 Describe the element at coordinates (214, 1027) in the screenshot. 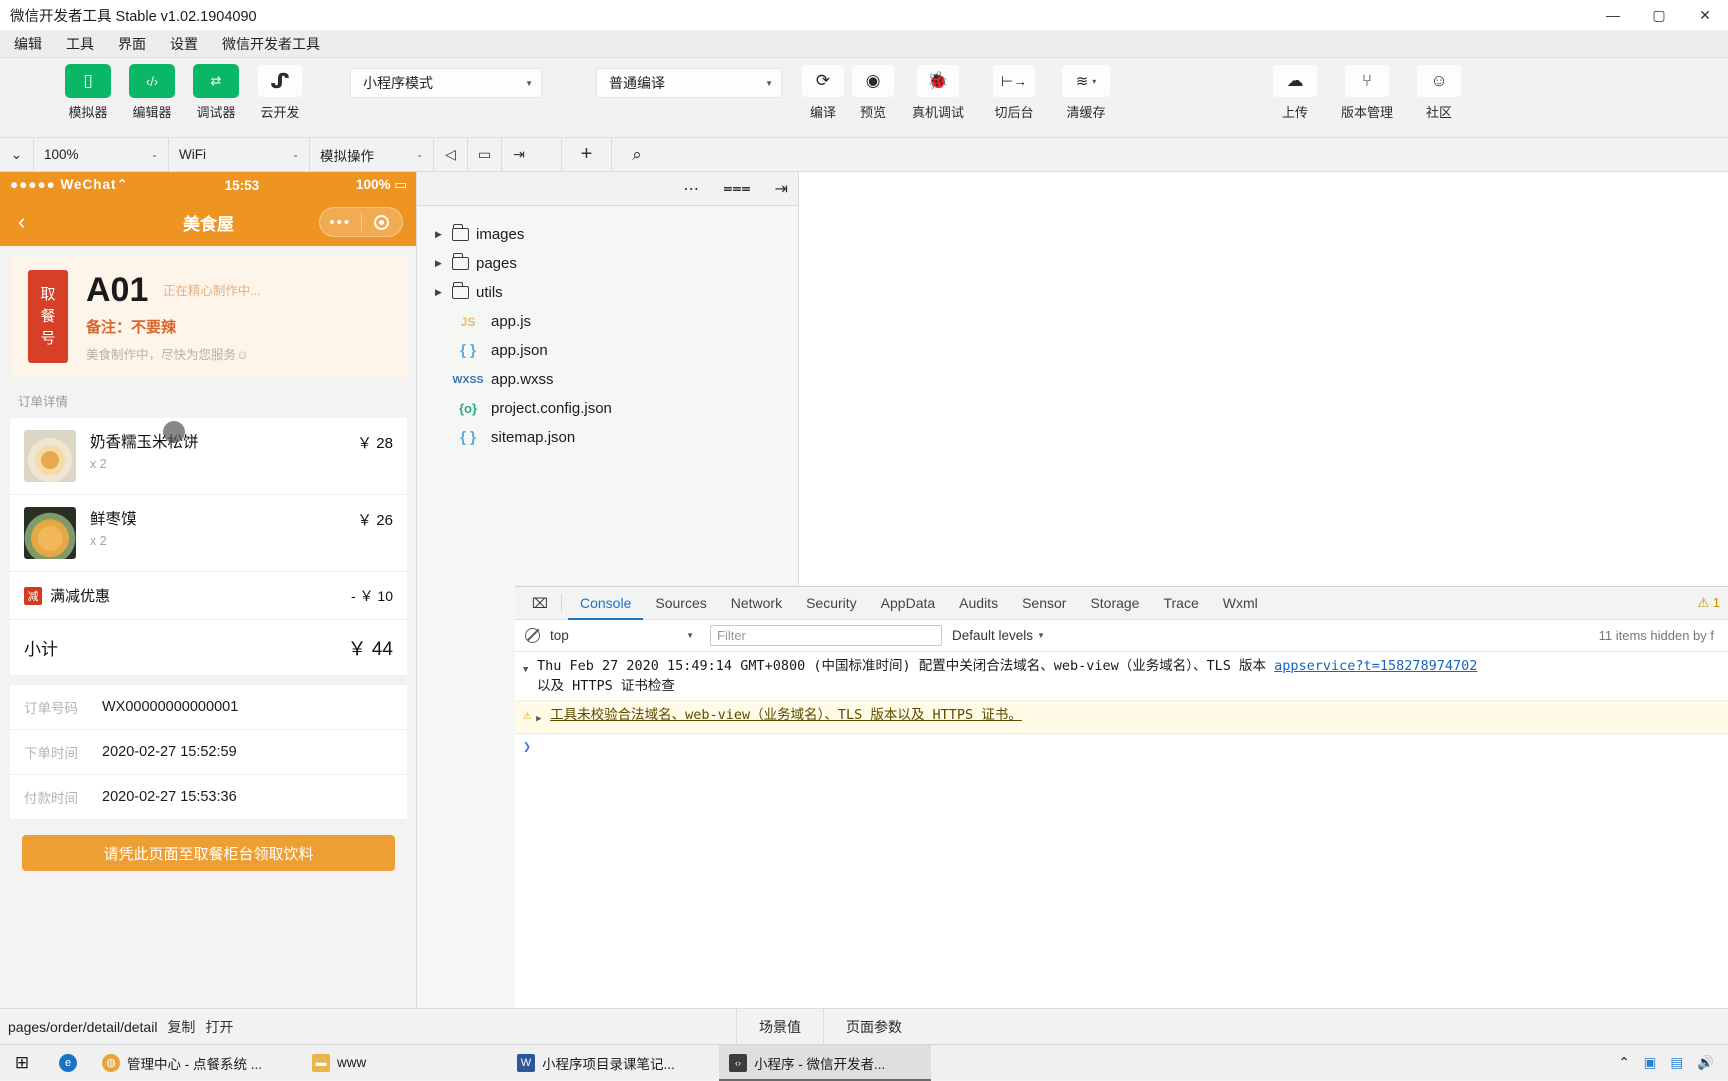

I see `open-path-button: 打开` at that location.